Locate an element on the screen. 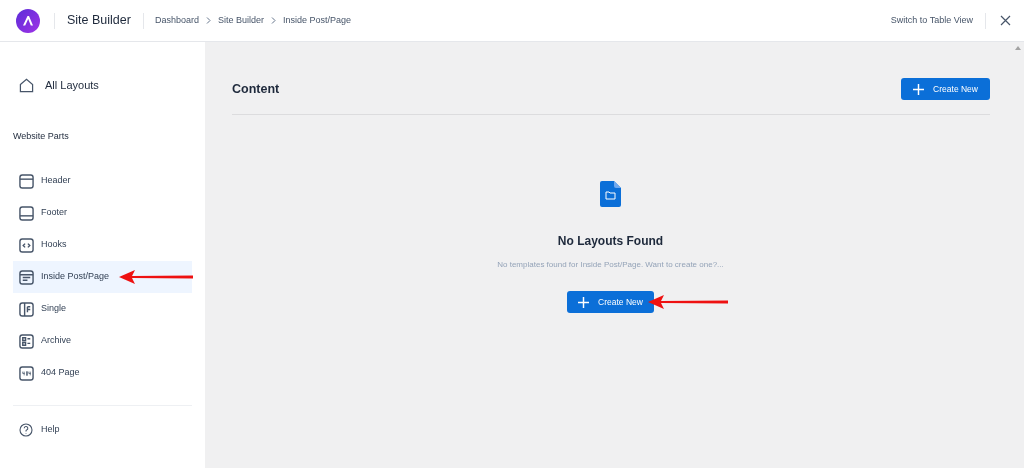 Image resolution: width=1024 pixels, height=468 pixels. help-link: Help is located at coordinates (102, 430).